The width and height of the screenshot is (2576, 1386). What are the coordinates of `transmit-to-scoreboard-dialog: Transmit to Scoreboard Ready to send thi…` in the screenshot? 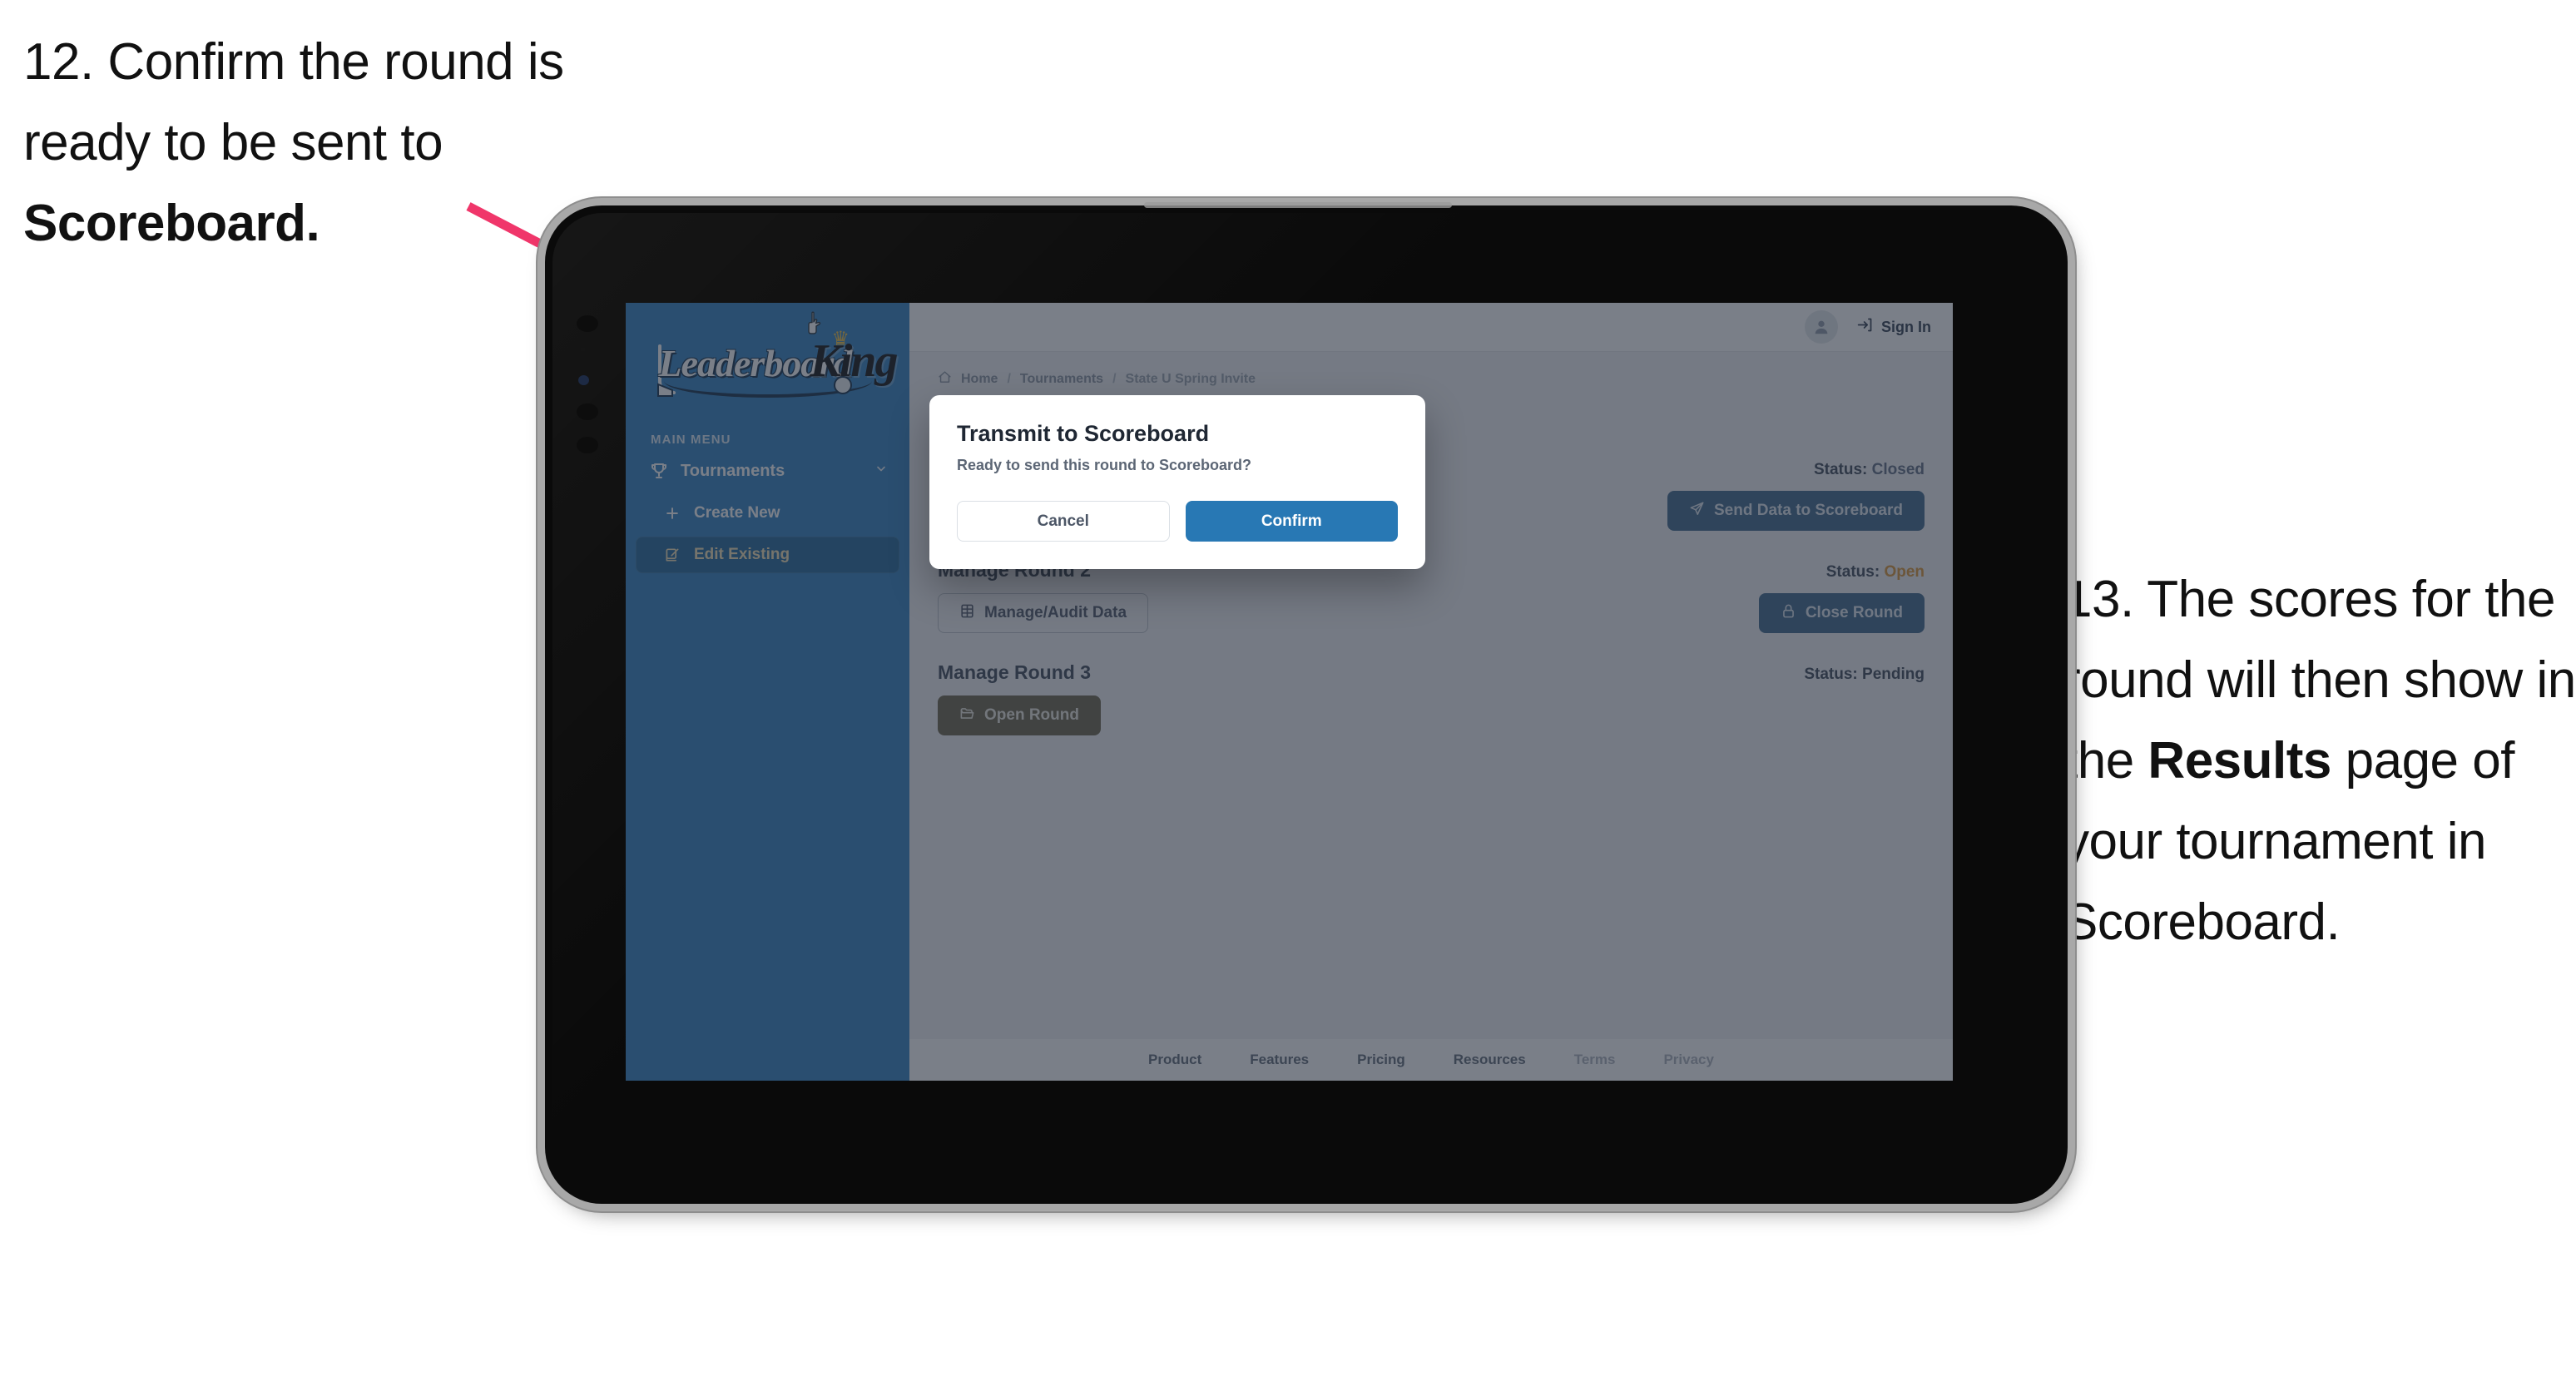 It's located at (1177, 482).